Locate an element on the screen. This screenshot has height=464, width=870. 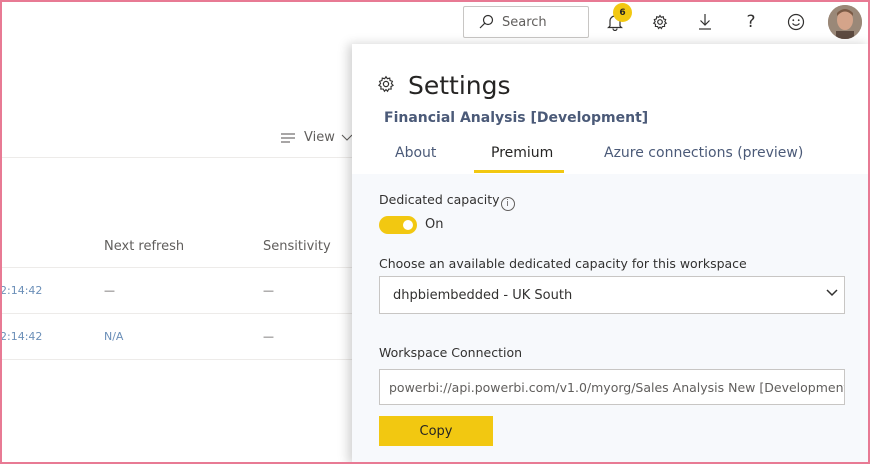
info-icon: i is located at coordinates (507, 204).